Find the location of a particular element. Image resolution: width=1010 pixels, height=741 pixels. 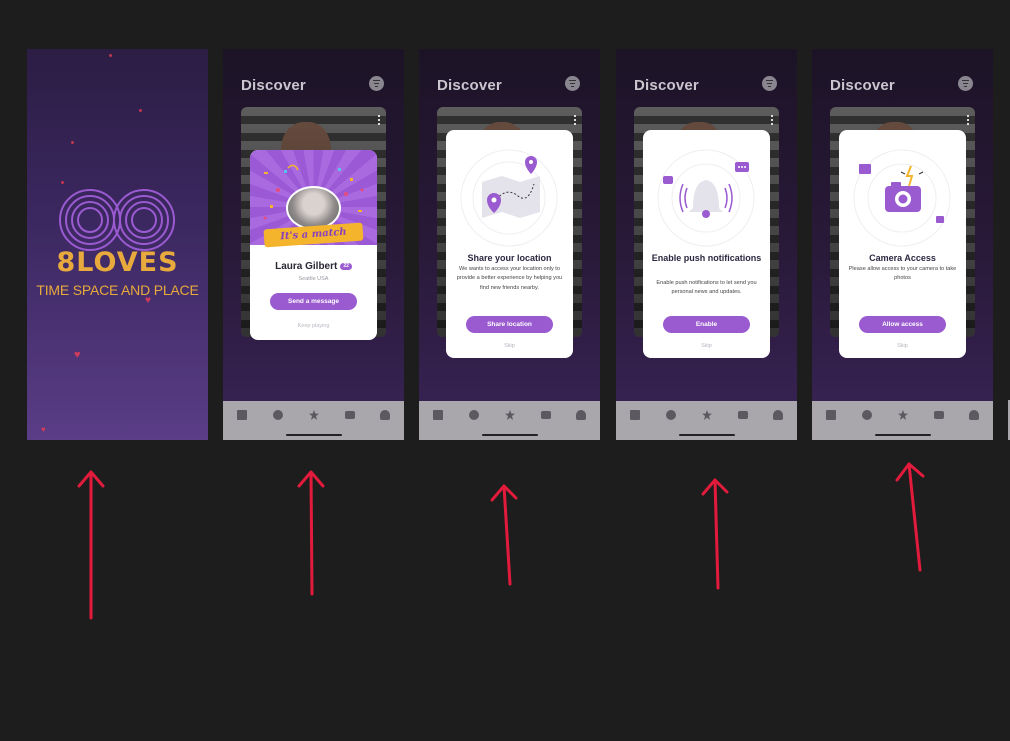

match-name: Laura Gilbert 22 is located at coordinates (313, 266).